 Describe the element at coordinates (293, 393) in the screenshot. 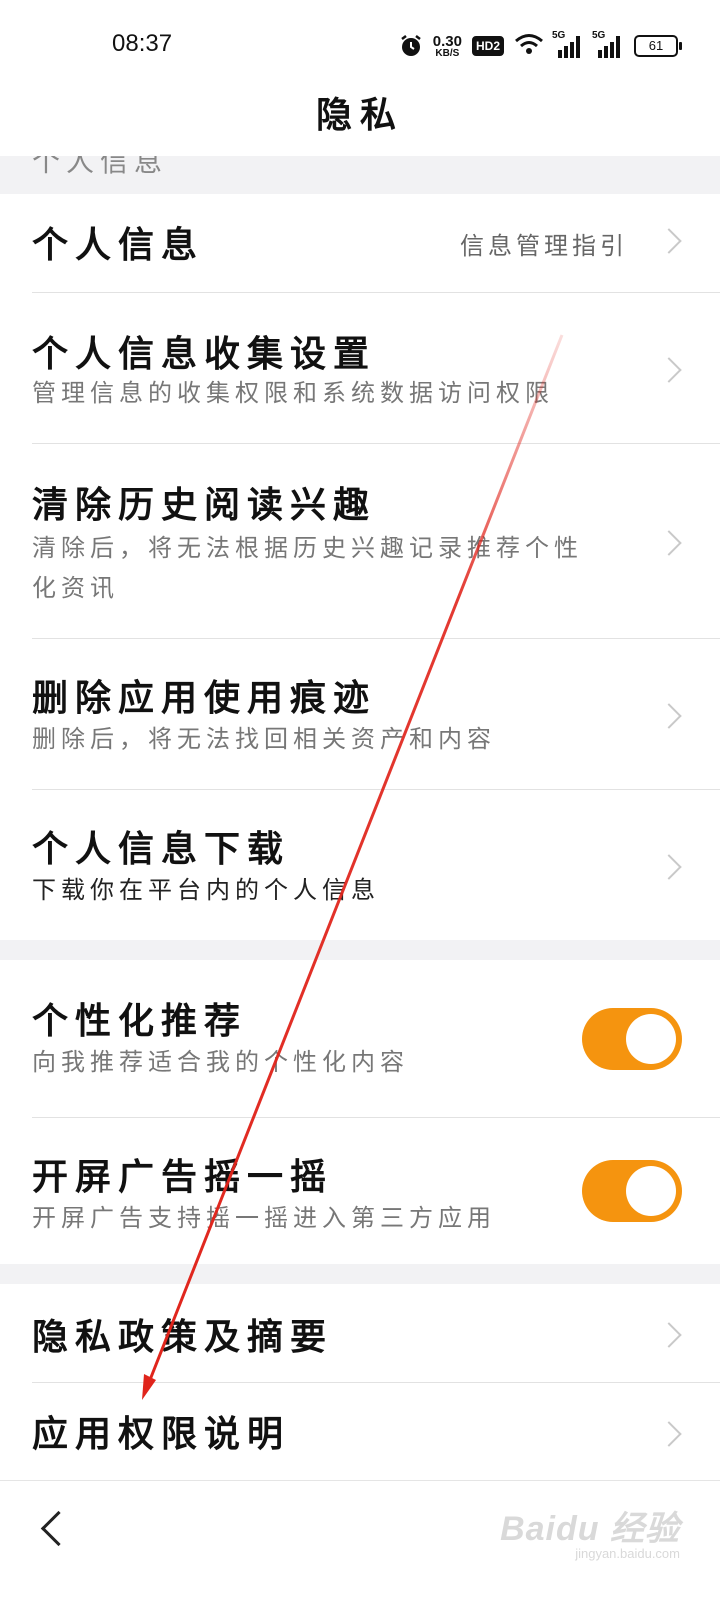

I see `row-subtitle: 管理信息的收集权限和系统数据访问权限` at that location.